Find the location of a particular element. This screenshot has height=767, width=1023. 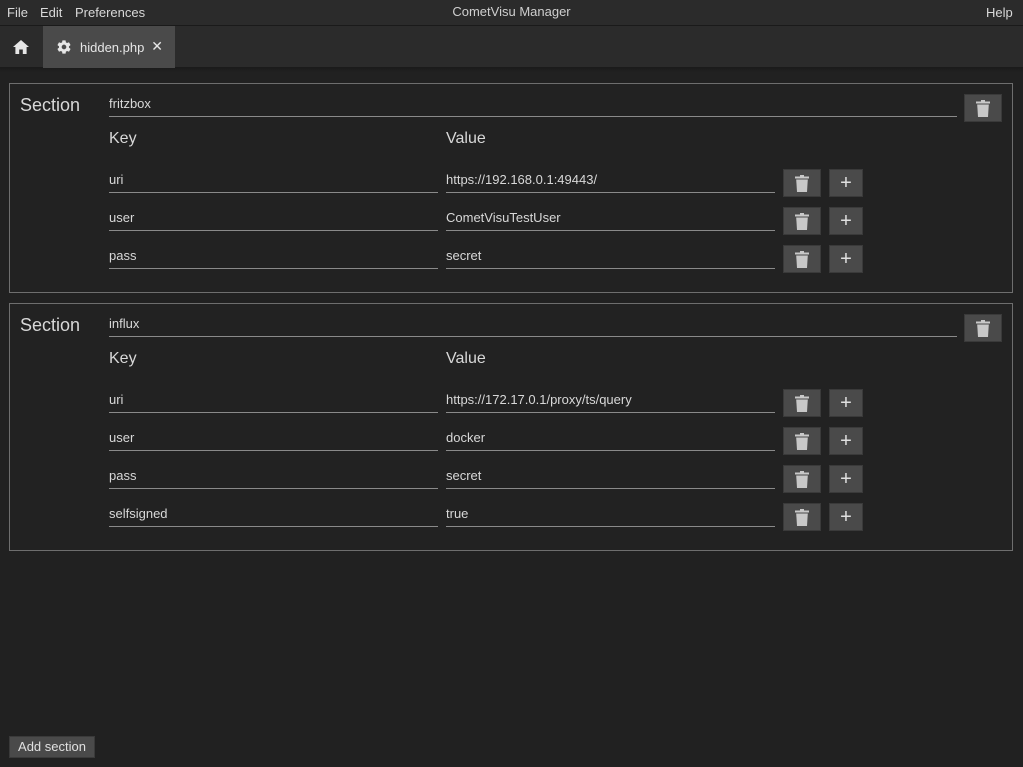

menu-file: File is located at coordinates (17, 12).